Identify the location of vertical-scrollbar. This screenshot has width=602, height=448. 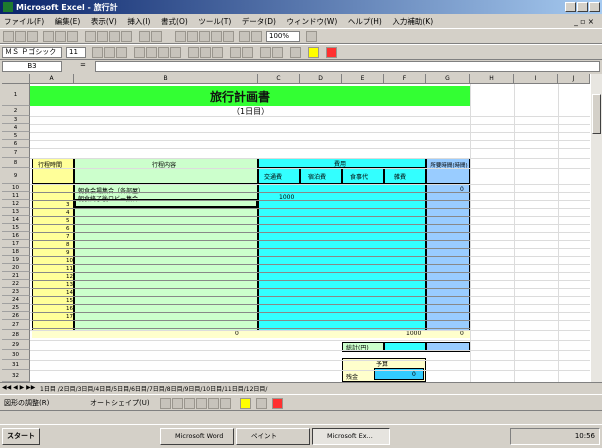
(596, 228).